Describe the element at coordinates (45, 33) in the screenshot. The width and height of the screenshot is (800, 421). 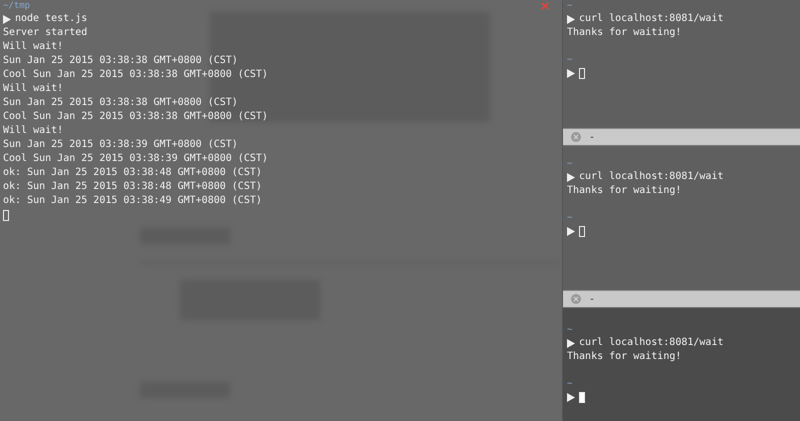
I see `output-line: Server started` at that location.